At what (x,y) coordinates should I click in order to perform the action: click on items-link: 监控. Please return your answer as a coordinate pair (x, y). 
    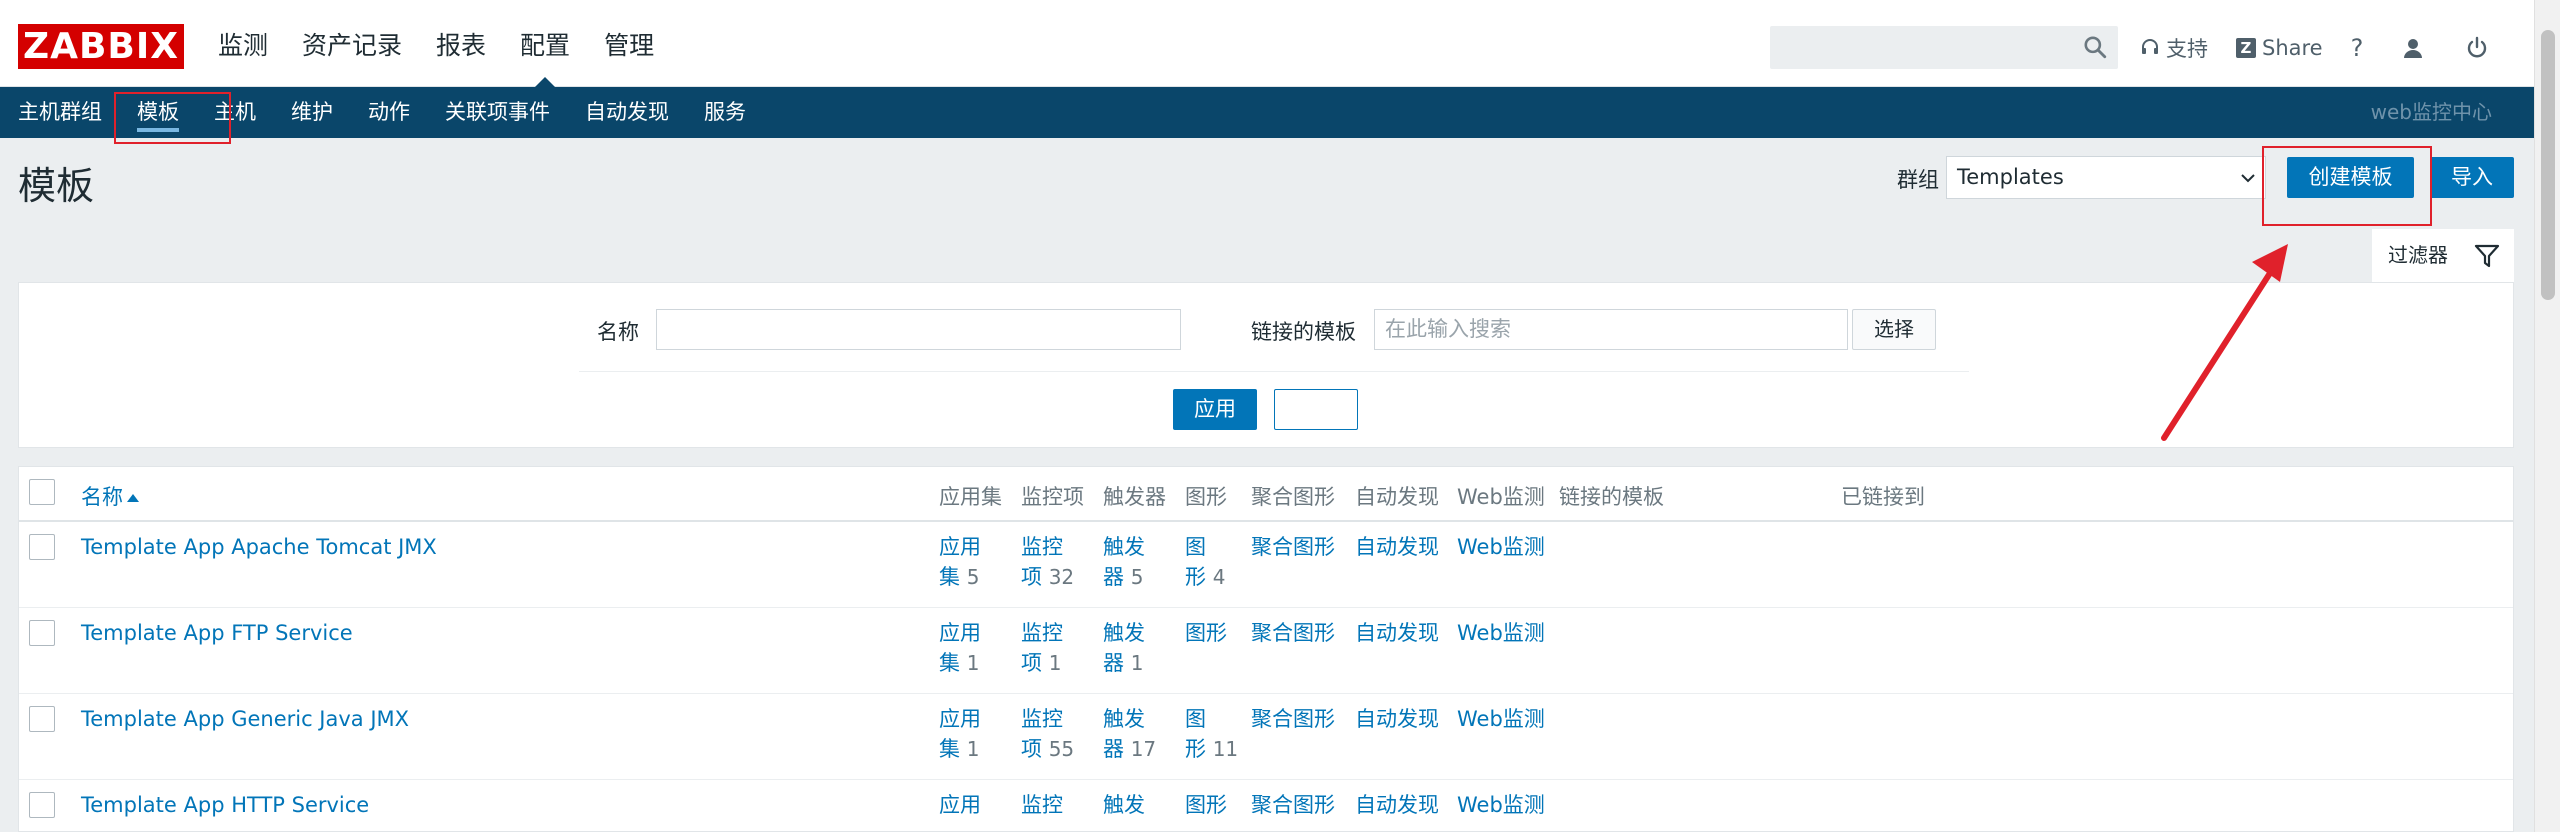
    Looking at the image, I should click on (1042, 805).